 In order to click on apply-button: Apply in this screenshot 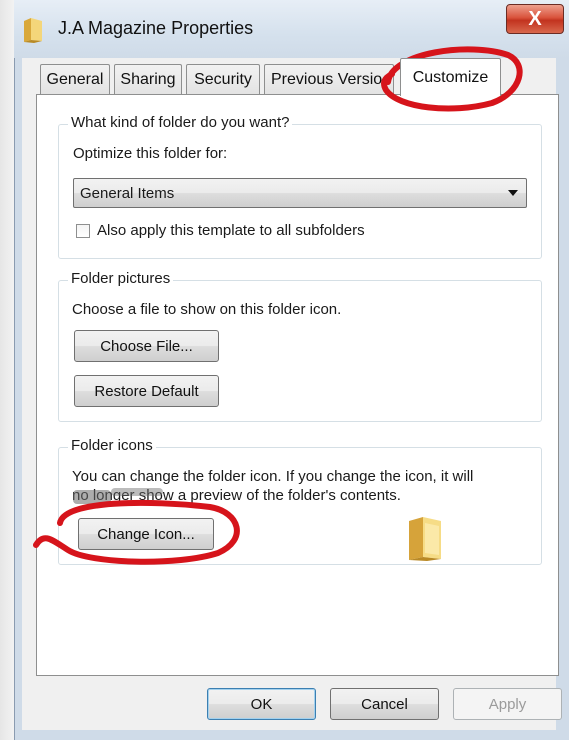, I will do `click(507, 704)`.